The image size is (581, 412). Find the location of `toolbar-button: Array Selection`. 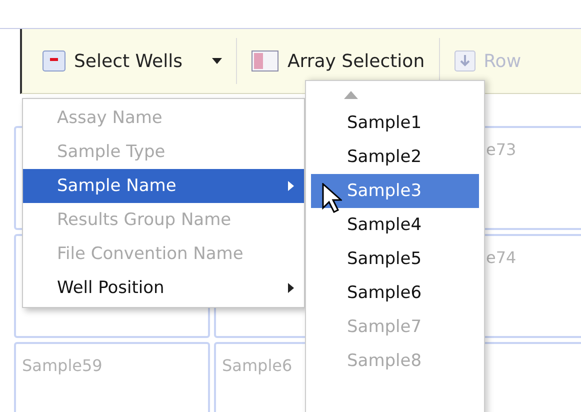

toolbar-button: Array Selection is located at coordinates (338, 61).